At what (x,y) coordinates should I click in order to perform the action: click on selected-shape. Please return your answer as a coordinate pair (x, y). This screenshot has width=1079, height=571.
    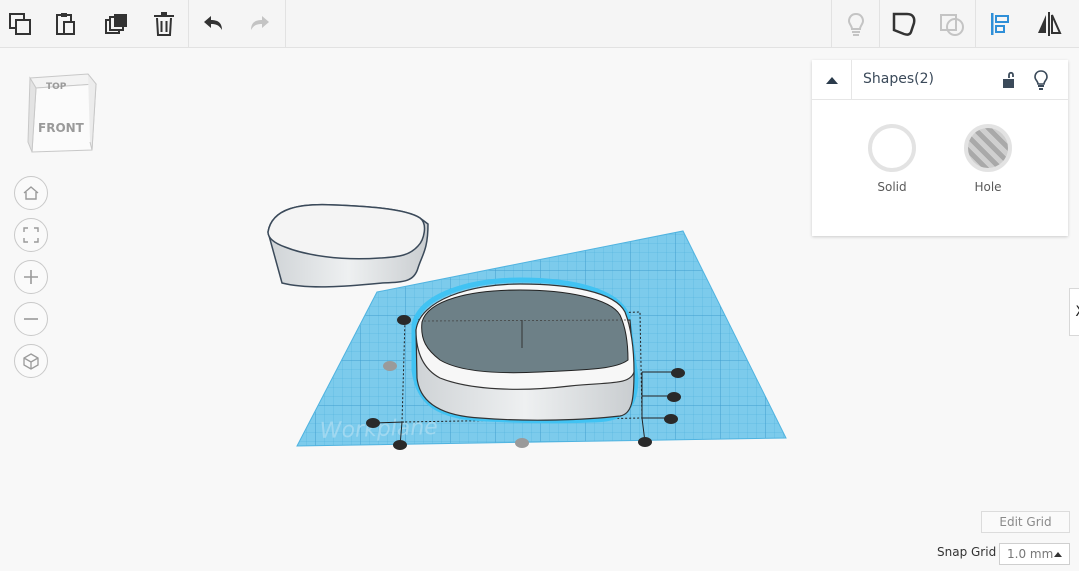
    Looking at the image, I should click on (525, 350).